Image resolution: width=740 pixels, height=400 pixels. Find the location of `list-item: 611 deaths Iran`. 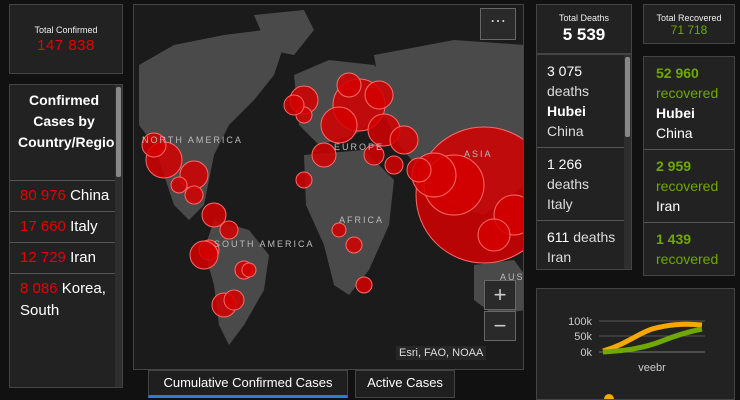

list-item: 611 deaths Iran is located at coordinates (584, 245).